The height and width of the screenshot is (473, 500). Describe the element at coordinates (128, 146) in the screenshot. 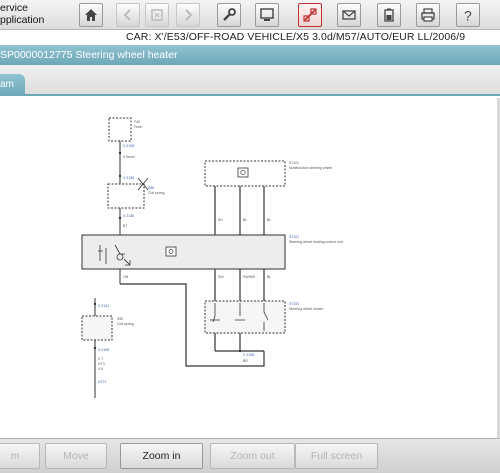

I see `connector-top-link: X 2105` at that location.